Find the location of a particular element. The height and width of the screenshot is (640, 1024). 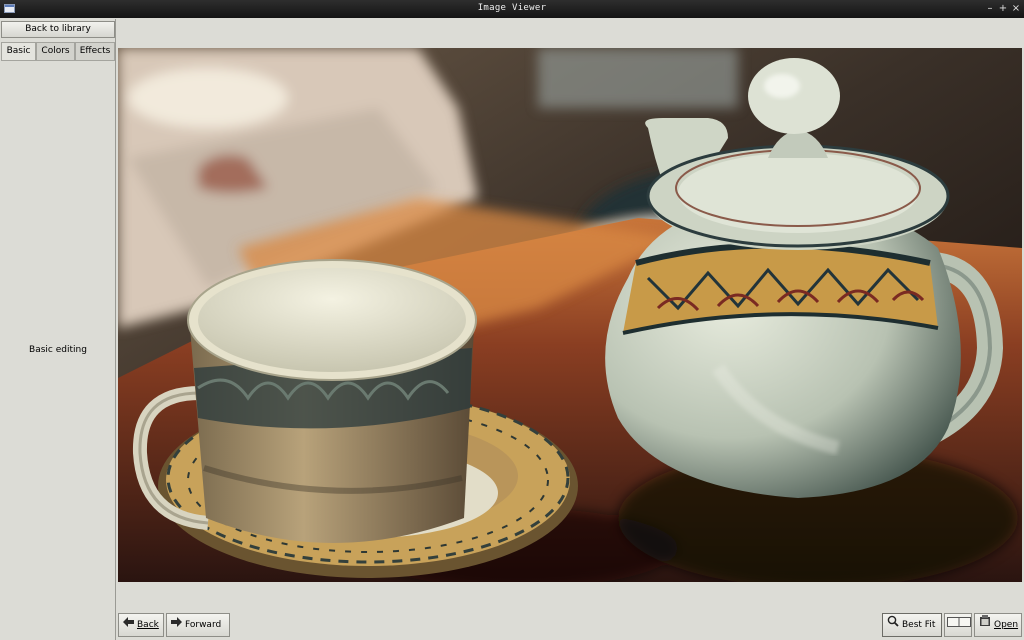

forward-label: Forward is located at coordinates (203, 625).